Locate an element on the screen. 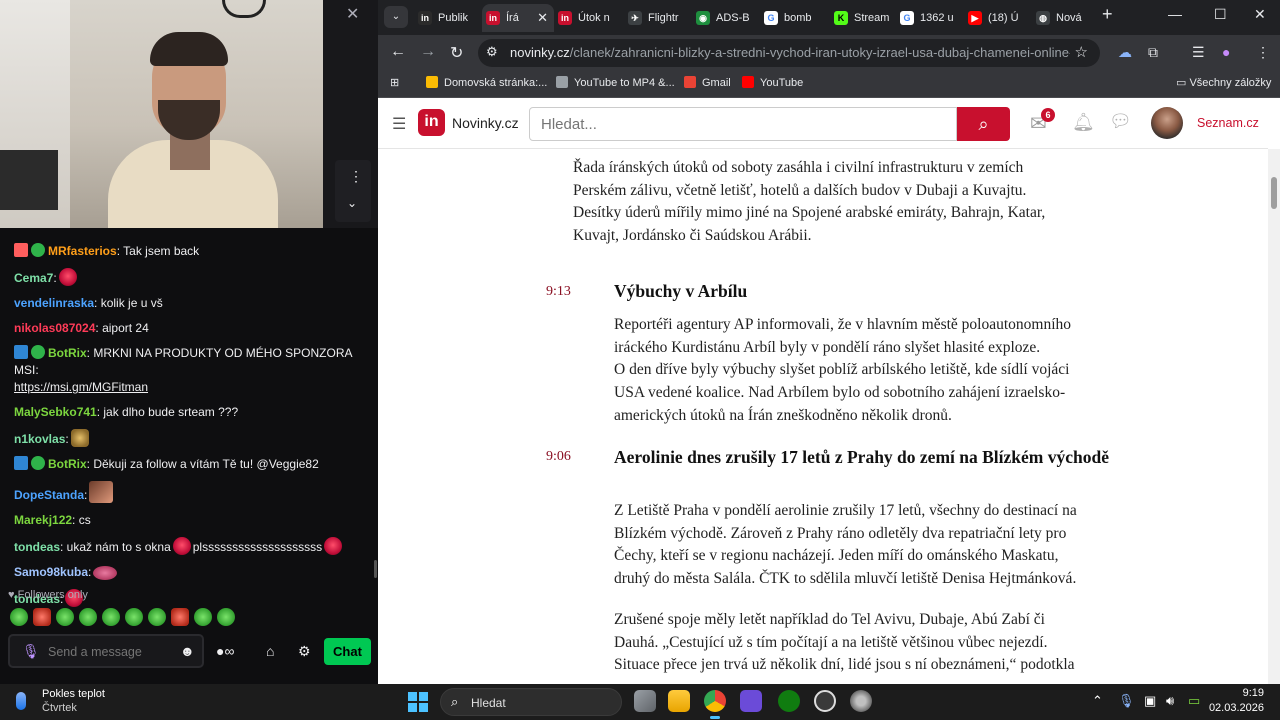 The image size is (1280, 720). browser-tab: in Írá ✕ is located at coordinates (518, 18).